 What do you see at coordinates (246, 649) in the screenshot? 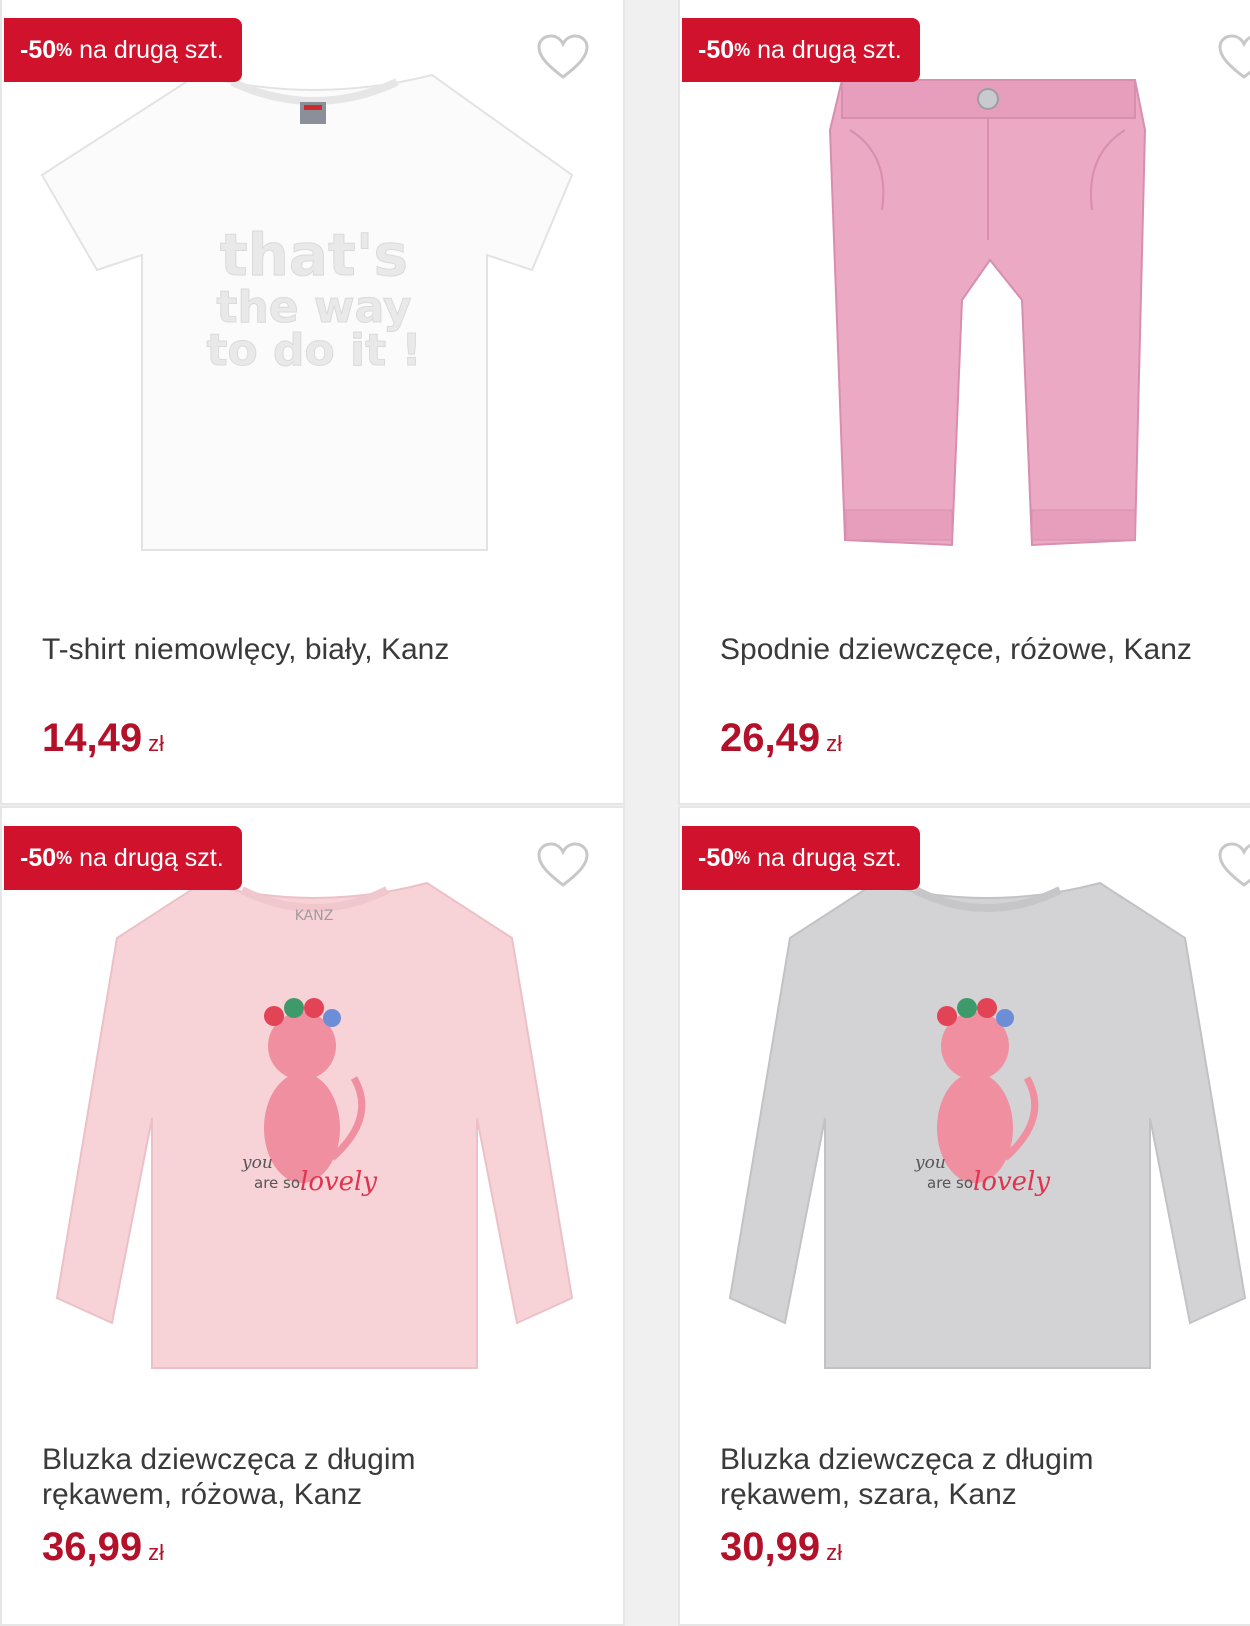
I see `product-title-line: T-shirt niemowlęcy, biały, Kanz` at bounding box center [246, 649].